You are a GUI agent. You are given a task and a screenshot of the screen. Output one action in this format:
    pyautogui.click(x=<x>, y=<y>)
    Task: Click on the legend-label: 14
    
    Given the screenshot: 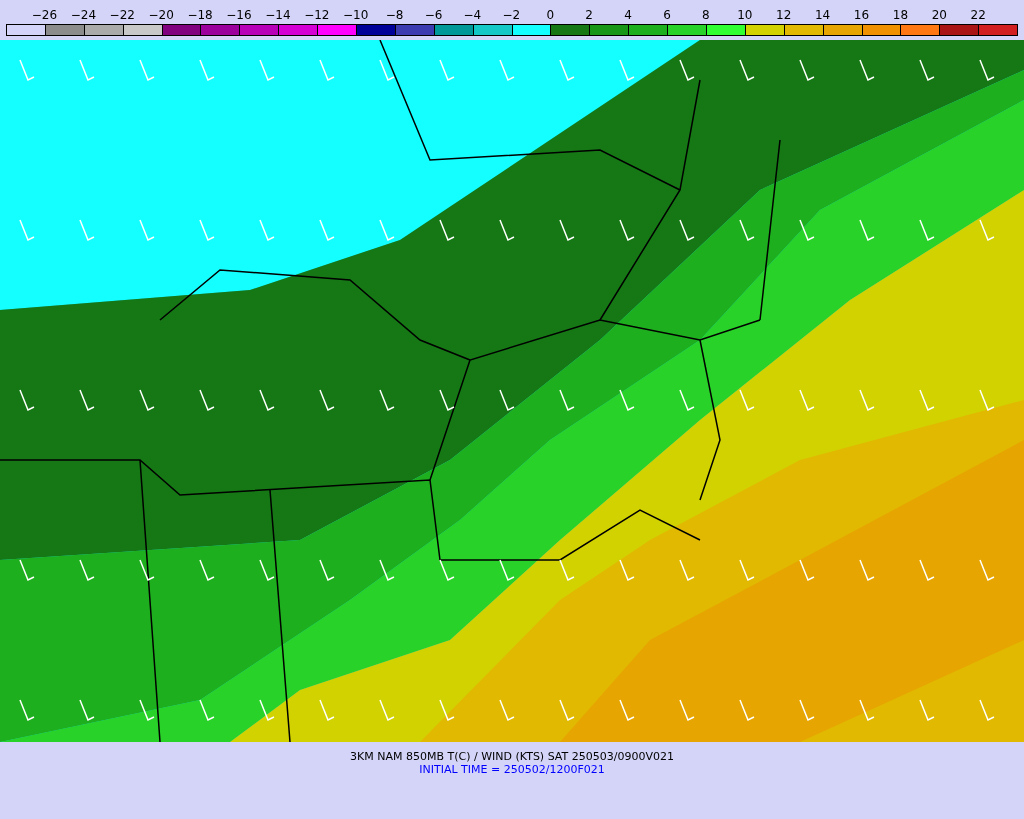 What is the action you would take?
    pyautogui.click(x=822, y=15)
    